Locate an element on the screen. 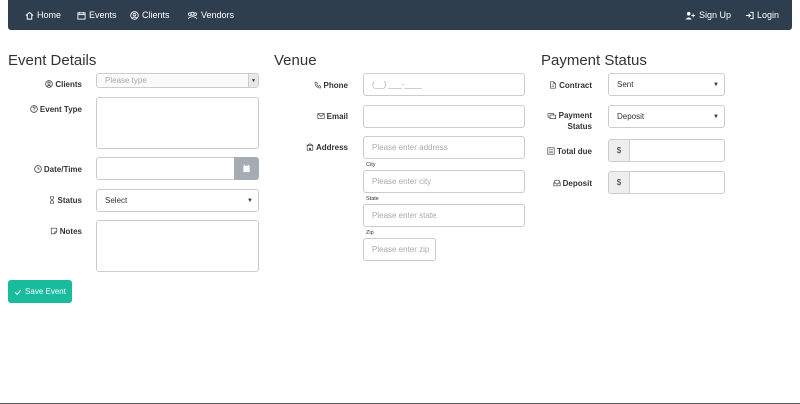  payment-status-label-line-1: Payment is located at coordinates (569, 115).